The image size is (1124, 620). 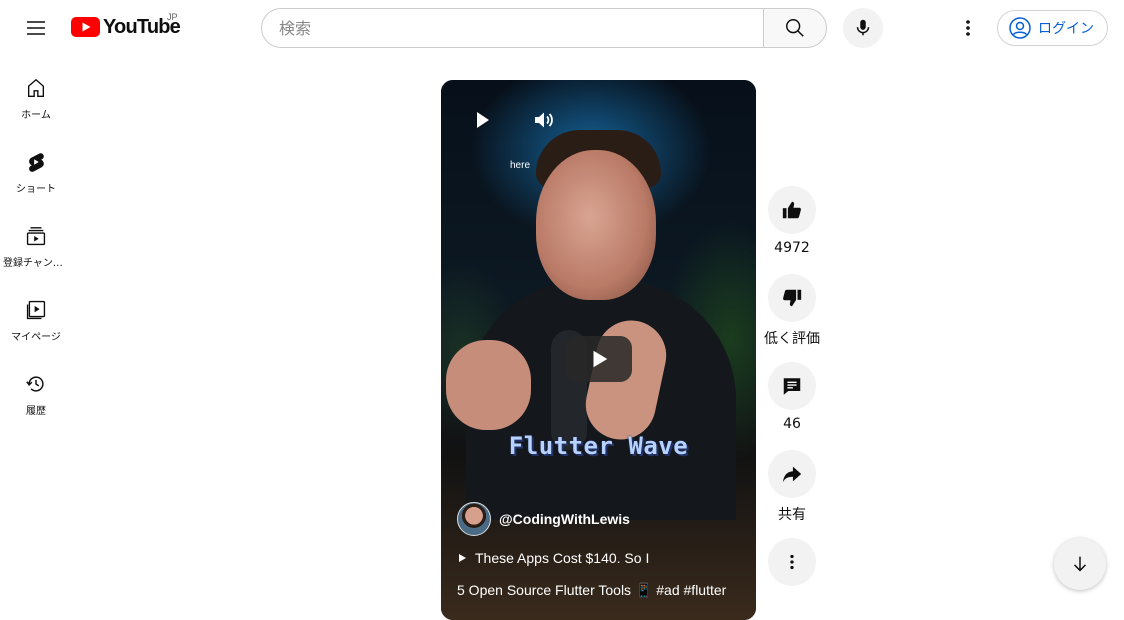 I want to click on search-button, so click(x=795, y=28).